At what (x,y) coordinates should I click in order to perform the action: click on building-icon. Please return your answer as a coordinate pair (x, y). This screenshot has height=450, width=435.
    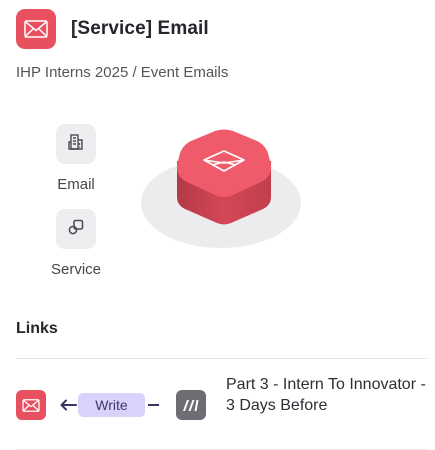
    Looking at the image, I should click on (76, 144).